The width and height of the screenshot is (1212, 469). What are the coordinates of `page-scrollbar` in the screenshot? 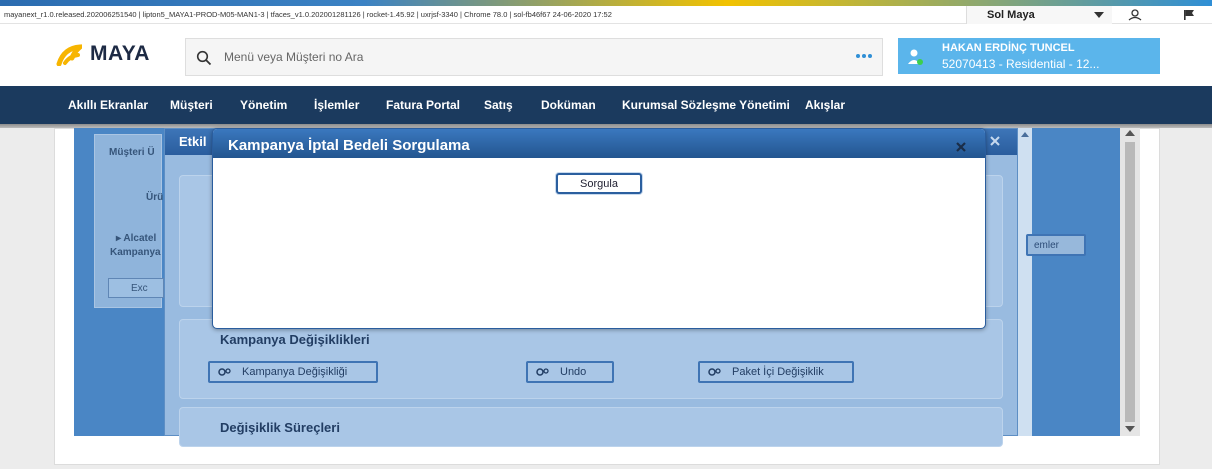 It's located at (1130, 282).